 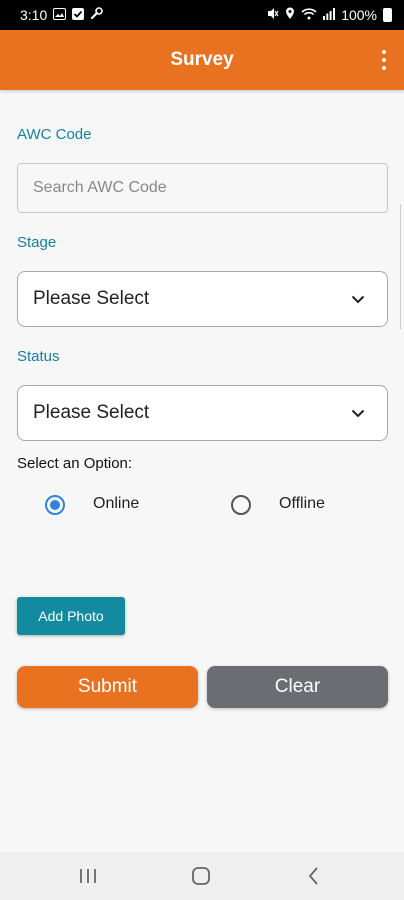 What do you see at coordinates (302, 504) in the screenshot?
I see `offline-radio-label: Offline` at bounding box center [302, 504].